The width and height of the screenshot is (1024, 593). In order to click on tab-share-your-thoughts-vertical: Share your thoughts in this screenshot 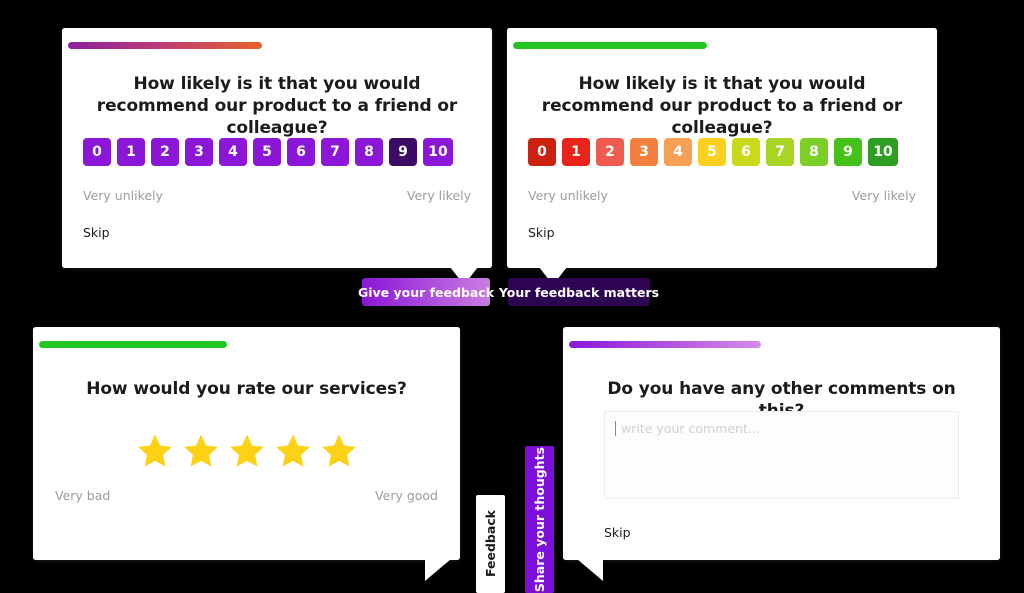, I will do `click(539, 519)`.